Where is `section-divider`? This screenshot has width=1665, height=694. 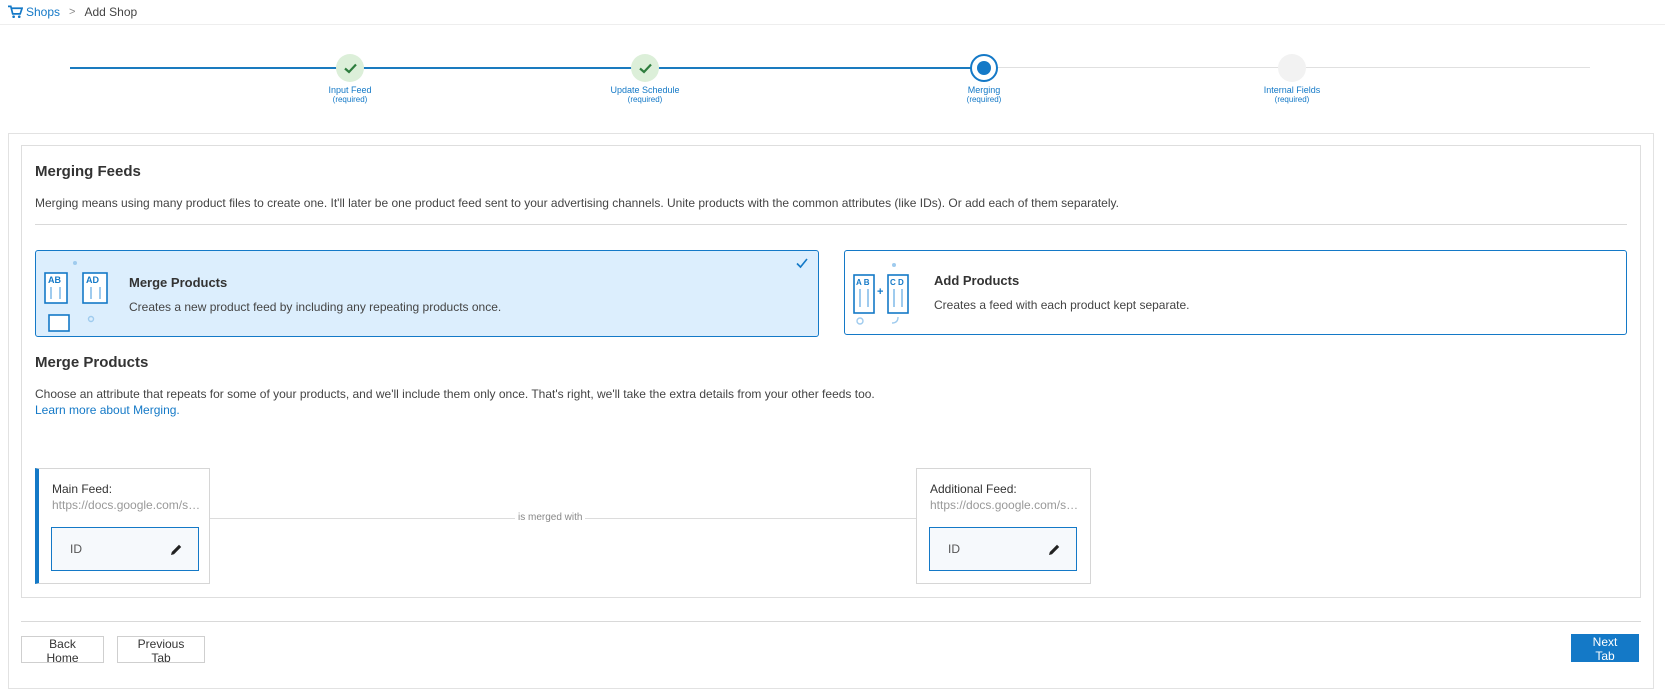 section-divider is located at coordinates (831, 224).